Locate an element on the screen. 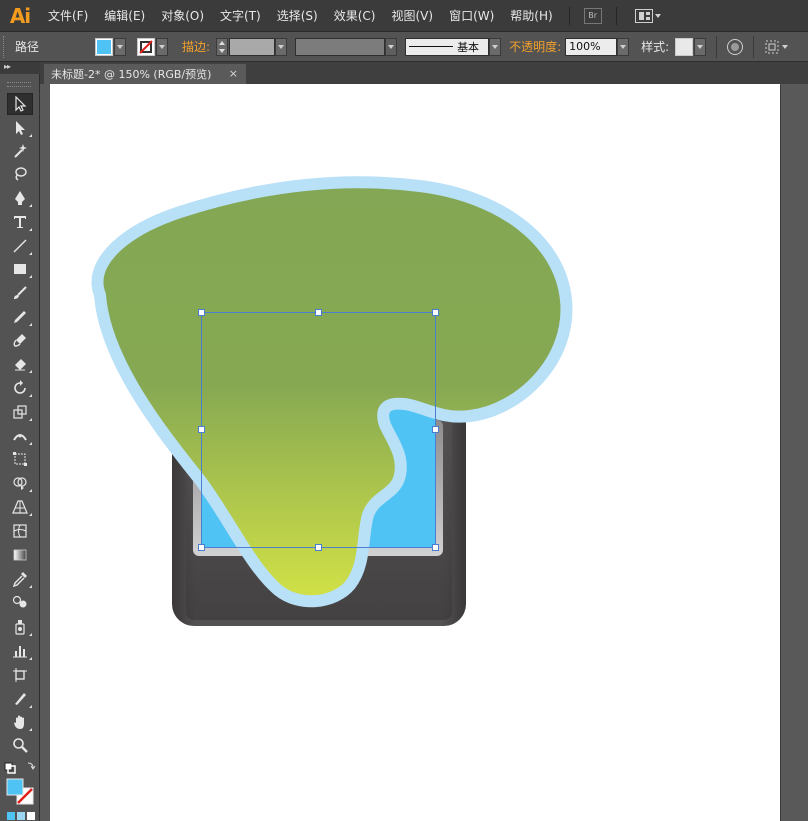 The height and width of the screenshot is (821, 808). artboard-tool is located at coordinates (20, 675).